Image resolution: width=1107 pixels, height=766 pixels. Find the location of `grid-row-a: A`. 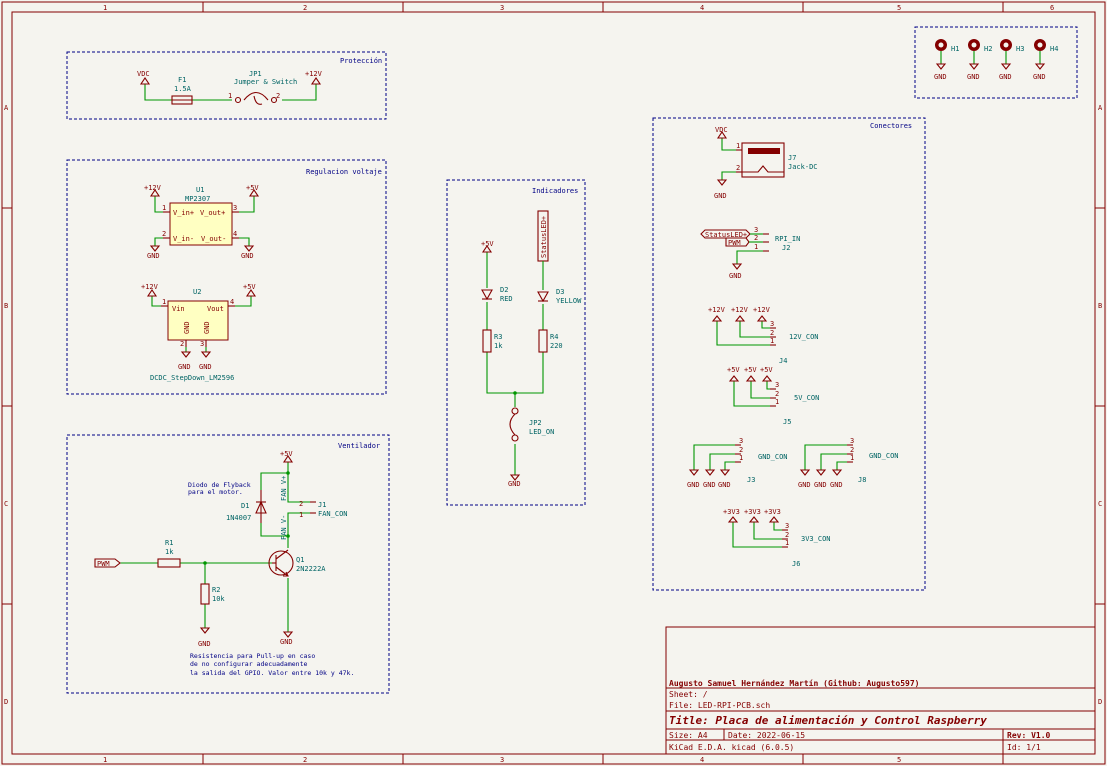

grid-row-a: A is located at coordinates (6, 108).